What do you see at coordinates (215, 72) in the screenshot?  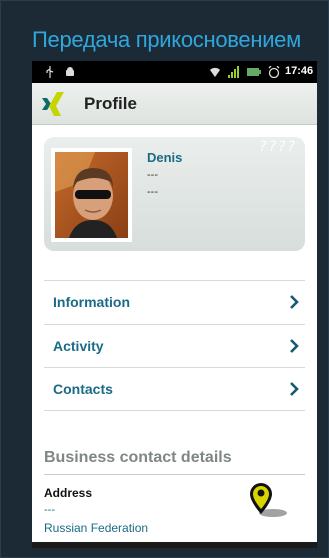 I see `wifi-icon` at bounding box center [215, 72].